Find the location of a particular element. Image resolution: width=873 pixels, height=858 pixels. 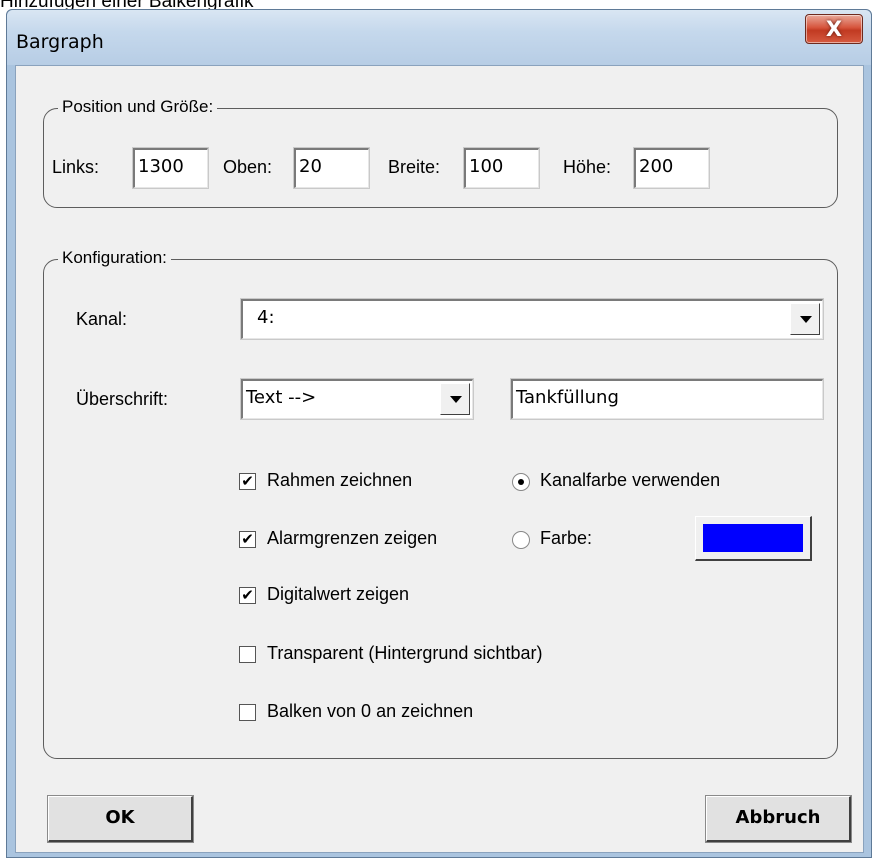

rahmen-label: Rahmen zeichnen is located at coordinates (339, 480).